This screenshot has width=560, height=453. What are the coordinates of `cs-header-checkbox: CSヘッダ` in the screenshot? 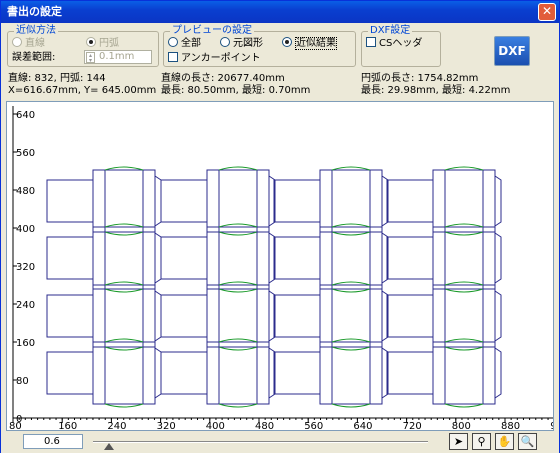 It's located at (394, 43).